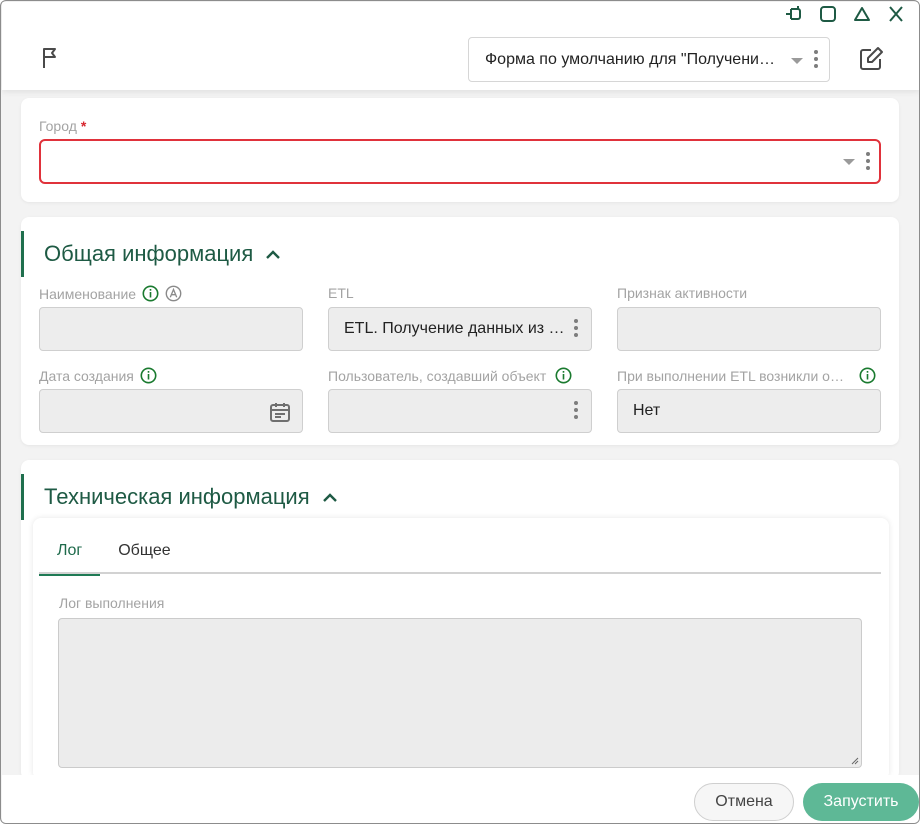 The width and height of the screenshot is (920, 824). I want to click on name-label-text: Наименование, so click(88, 293).